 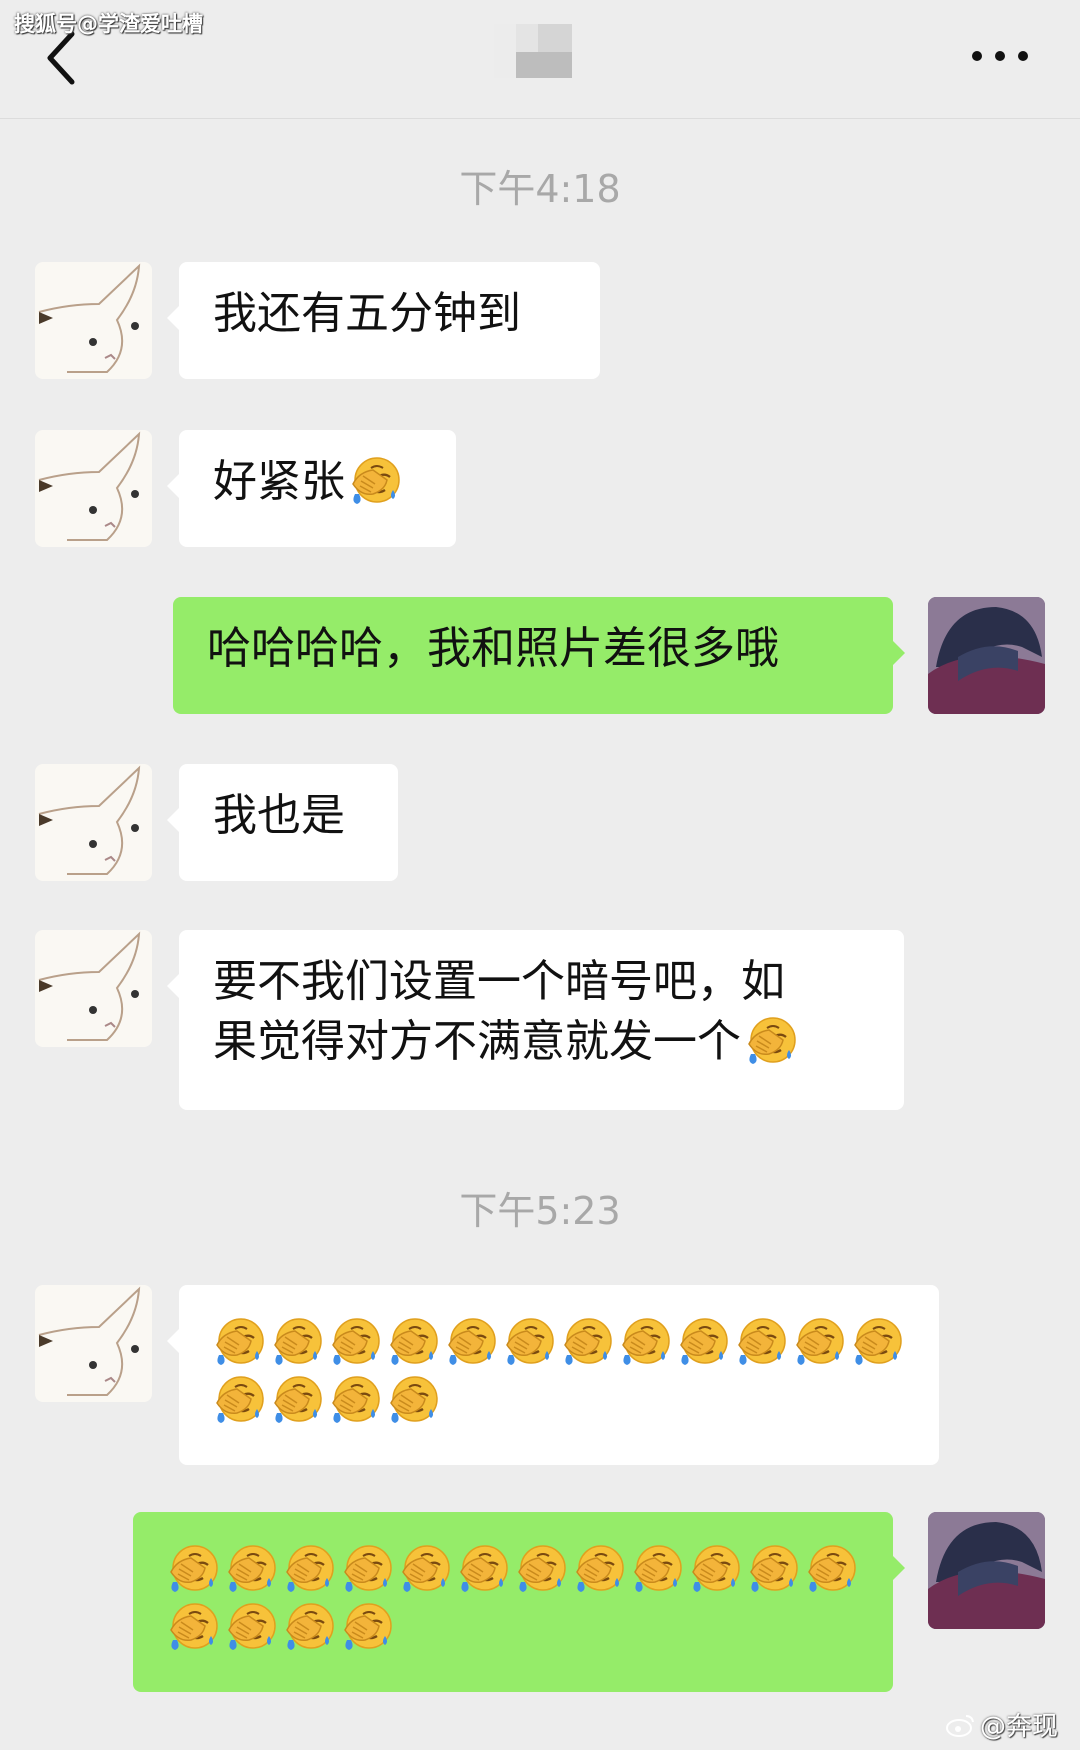 I want to click on timestamp: 下午4:18, so click(x=540, y=189).